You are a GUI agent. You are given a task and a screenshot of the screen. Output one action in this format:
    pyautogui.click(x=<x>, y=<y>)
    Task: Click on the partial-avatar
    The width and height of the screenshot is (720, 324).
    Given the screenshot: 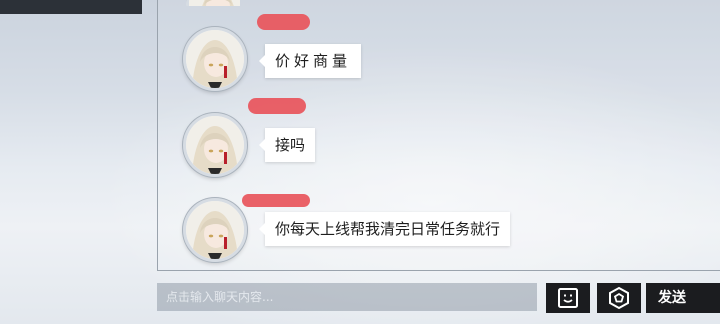 What is the action you would take?
    pyautogui.click(x=213, y=3)
    